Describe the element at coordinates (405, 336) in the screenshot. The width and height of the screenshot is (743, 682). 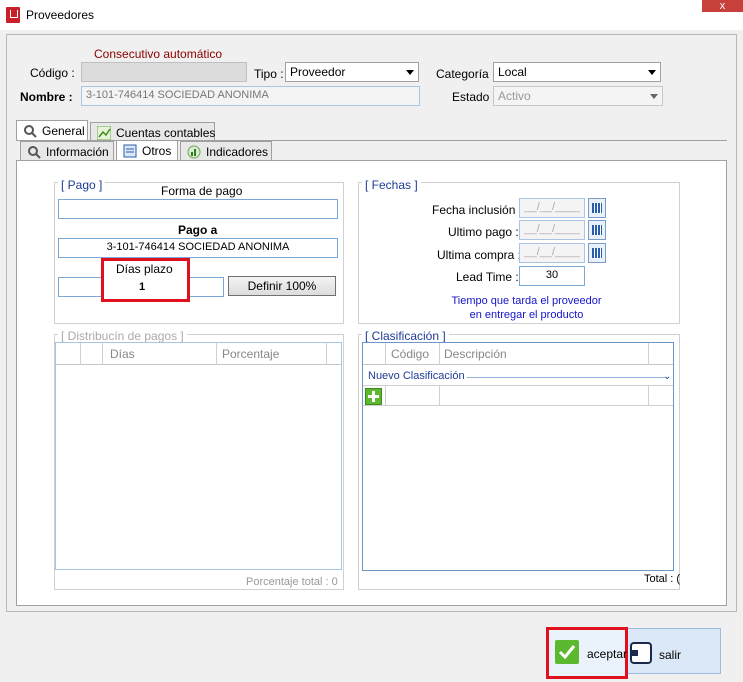
I see `clasificacion-group-title: [ Clasificación ]` at that location.